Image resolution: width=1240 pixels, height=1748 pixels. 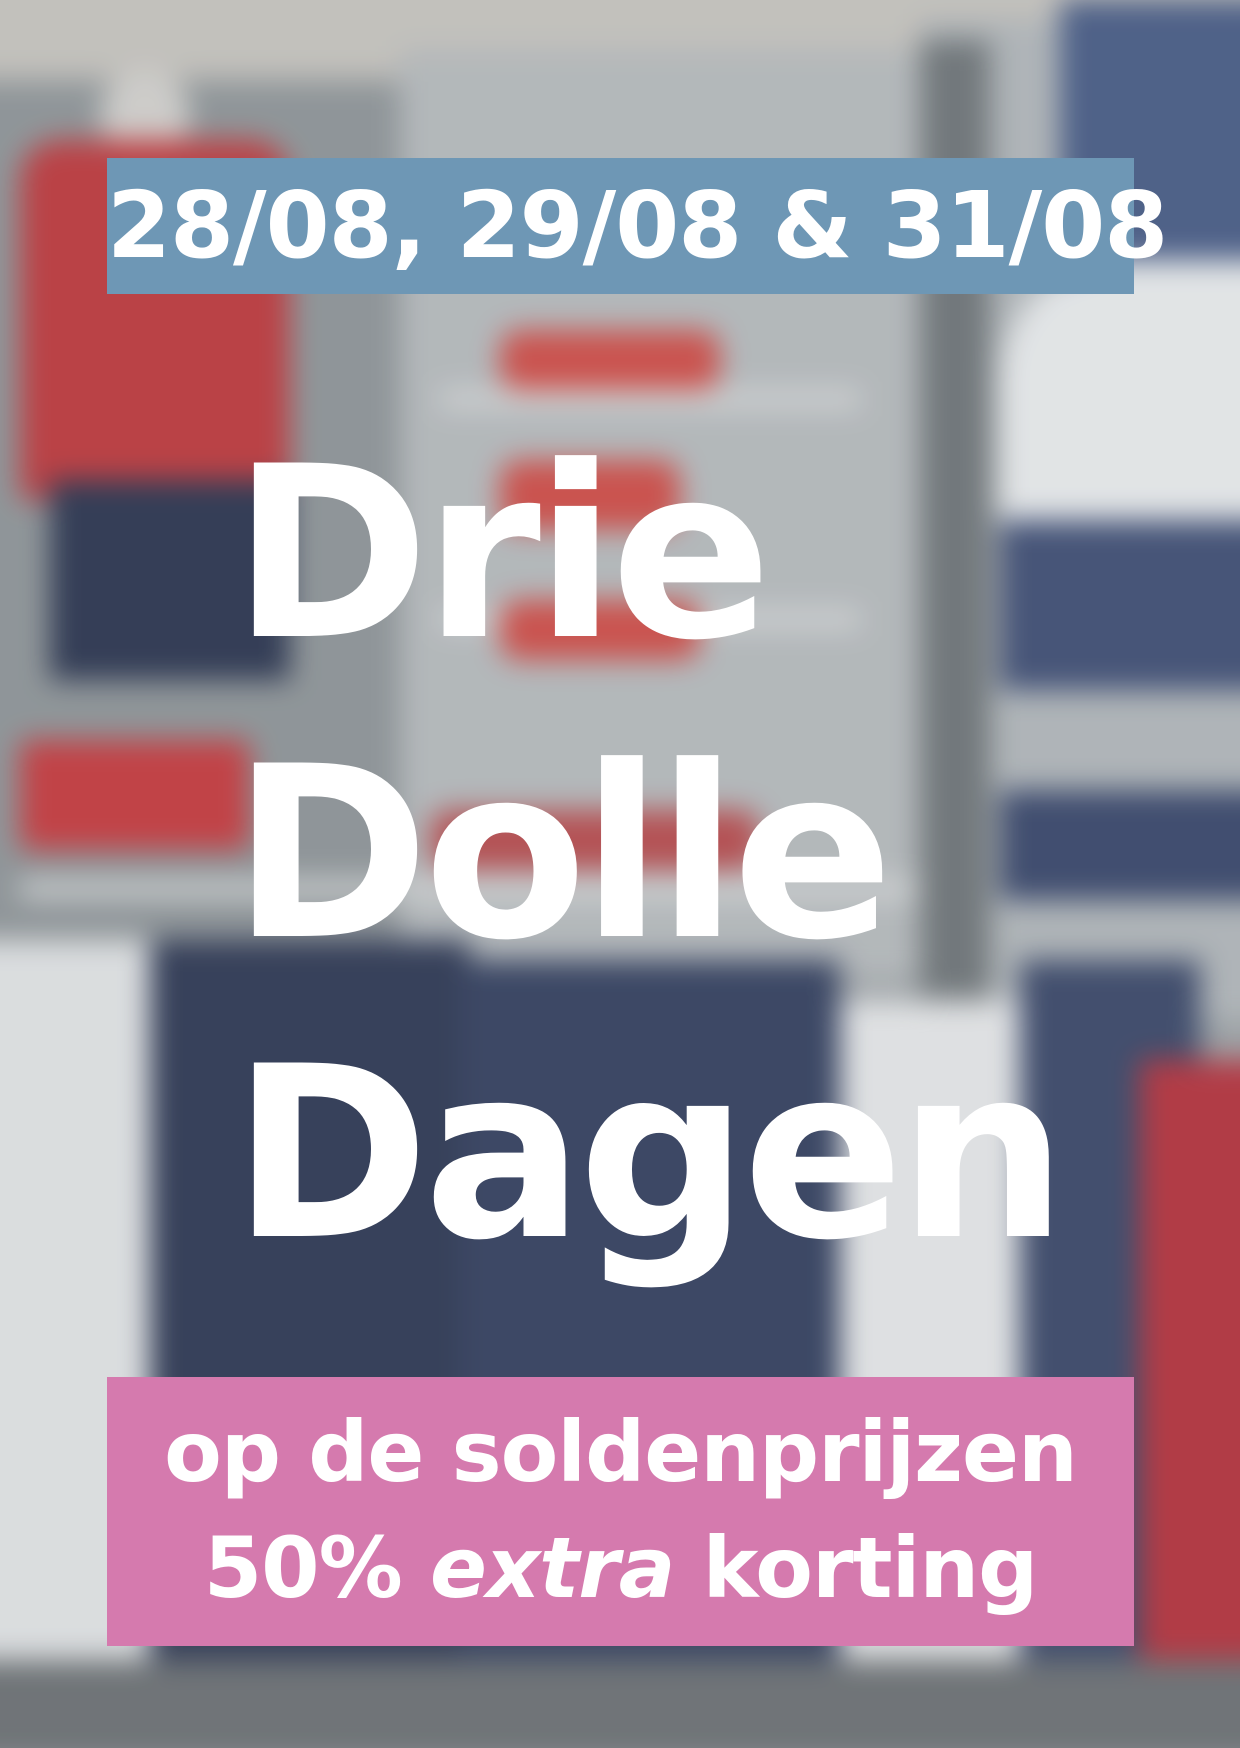 What do you see at coordinates (552, 1568) in the screenshot?
I see `discount-extra-emphasis: extra` at bounding box center [552, 1568].